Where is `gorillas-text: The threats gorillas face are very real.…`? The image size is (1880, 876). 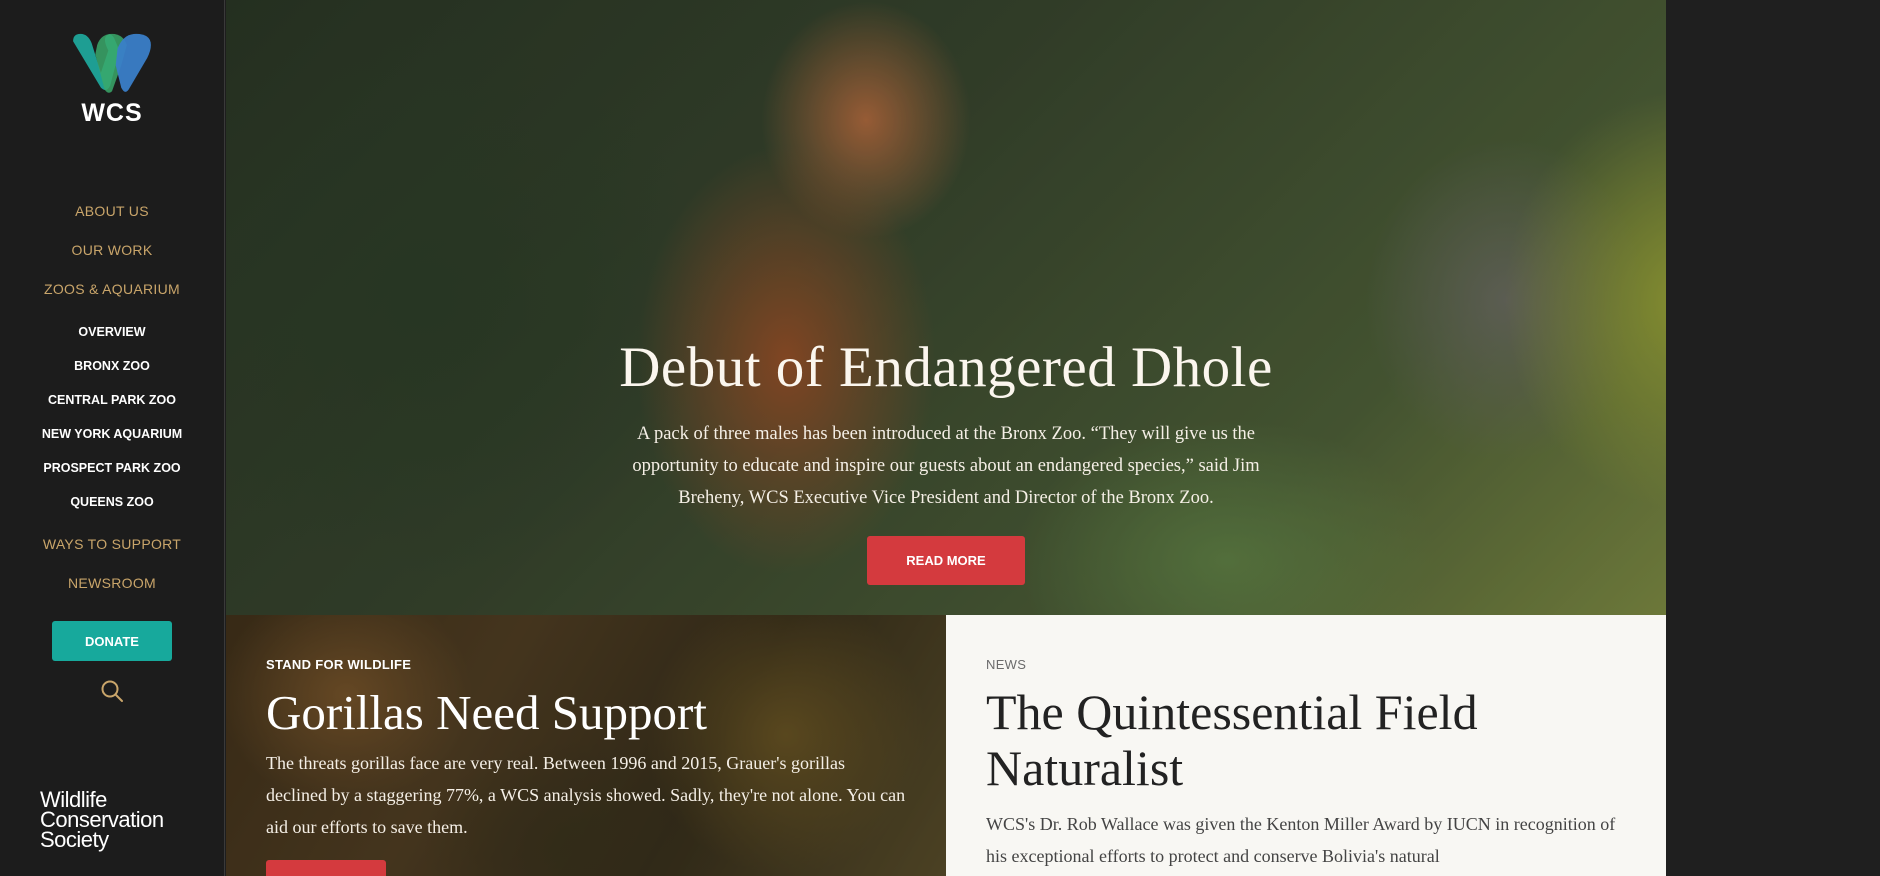
gorillas-text: The threats gorillas face are very real.… is located at coordinates (586, 795).